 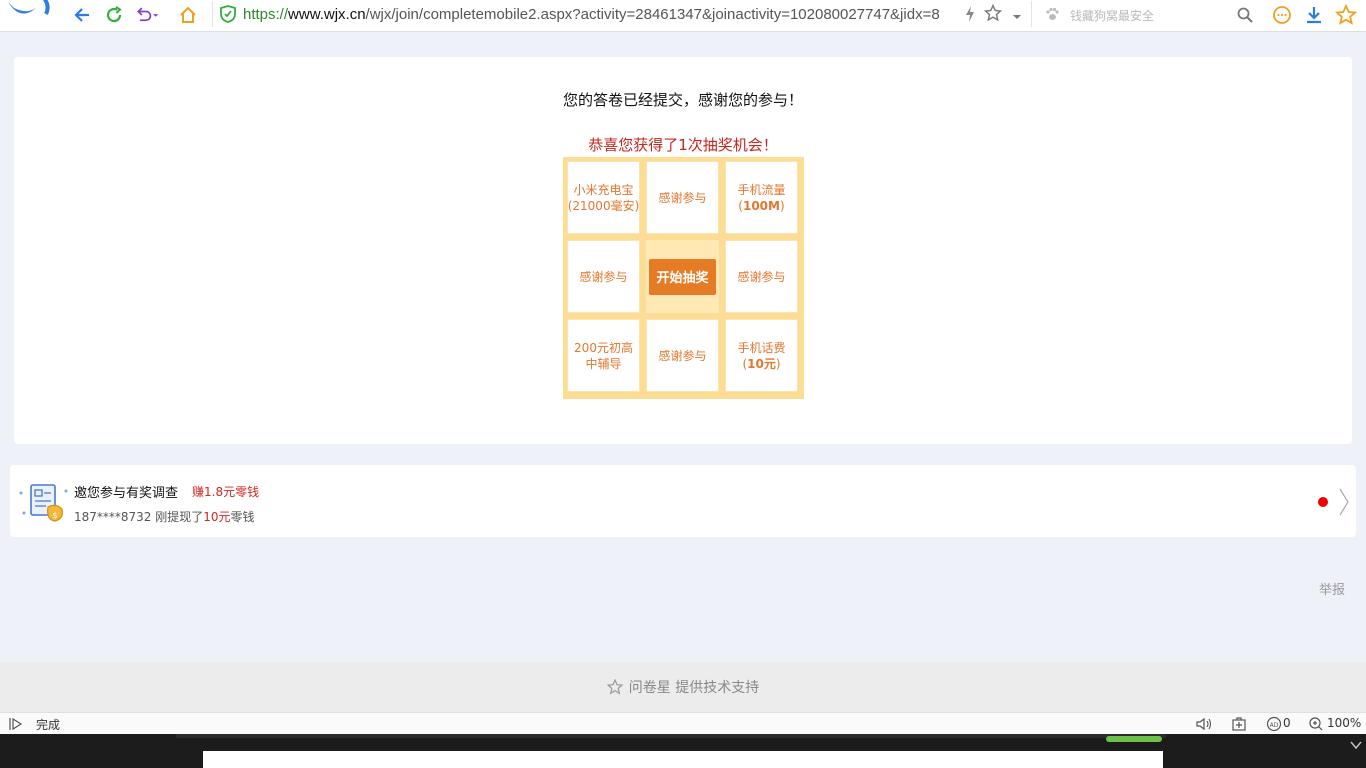 I want to click on lottery-cell: 小米充电宝 (21000毫安), so click(x=603, y=197).